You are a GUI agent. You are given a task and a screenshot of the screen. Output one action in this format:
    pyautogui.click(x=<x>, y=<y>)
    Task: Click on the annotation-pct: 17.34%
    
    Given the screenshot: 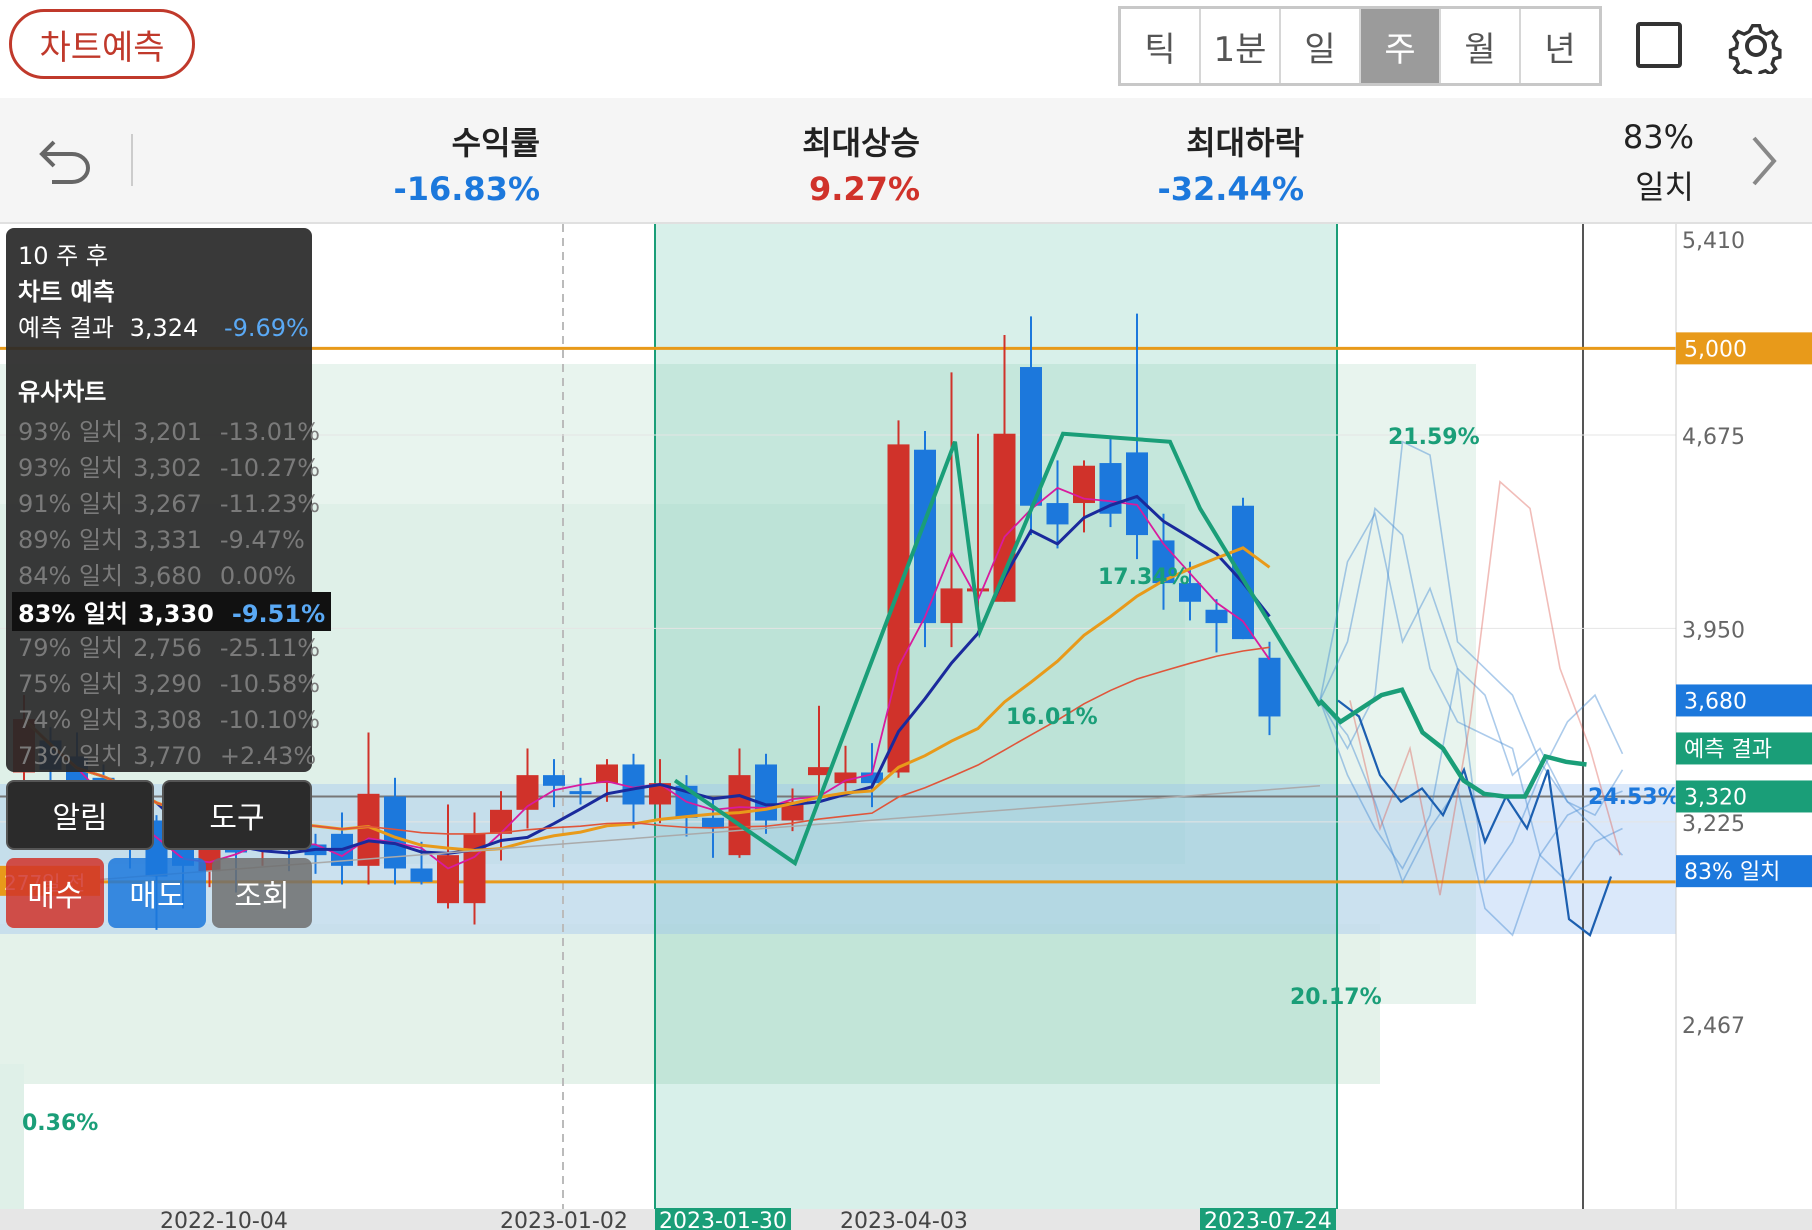 What is the action you would take?
    pyautogui.click(x=1144, y=577)
    